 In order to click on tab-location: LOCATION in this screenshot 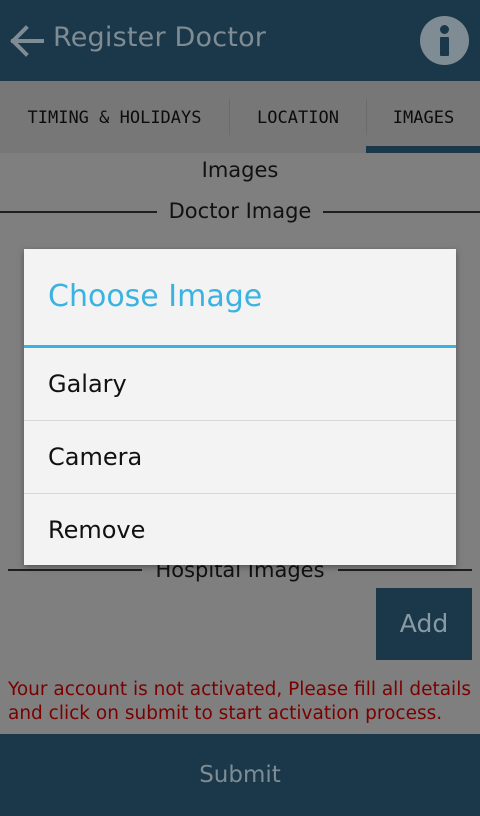, I will do `click(298, 117)`.